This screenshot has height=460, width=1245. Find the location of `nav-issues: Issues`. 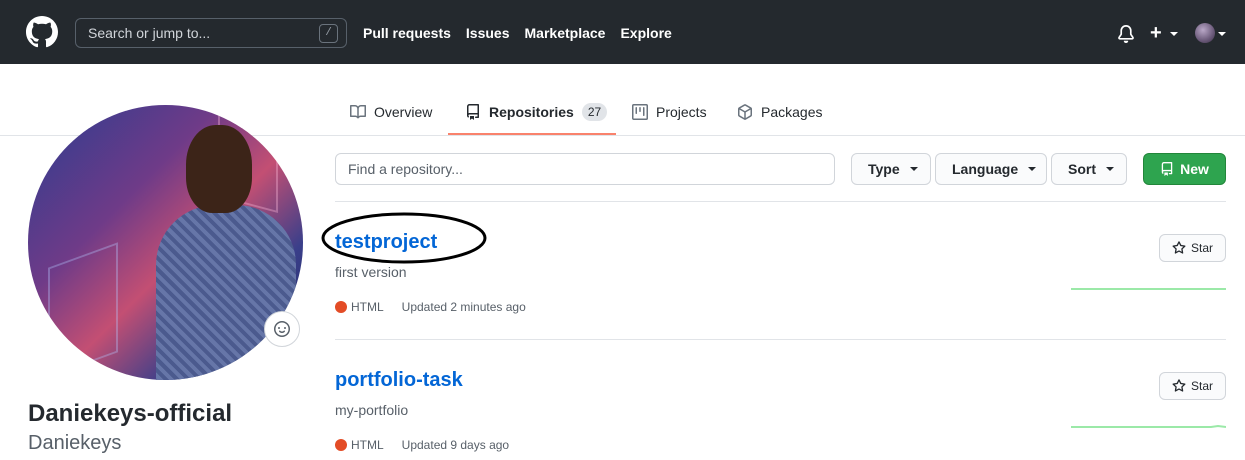

nav-issues: Issues is located at coordinates (488, 33).